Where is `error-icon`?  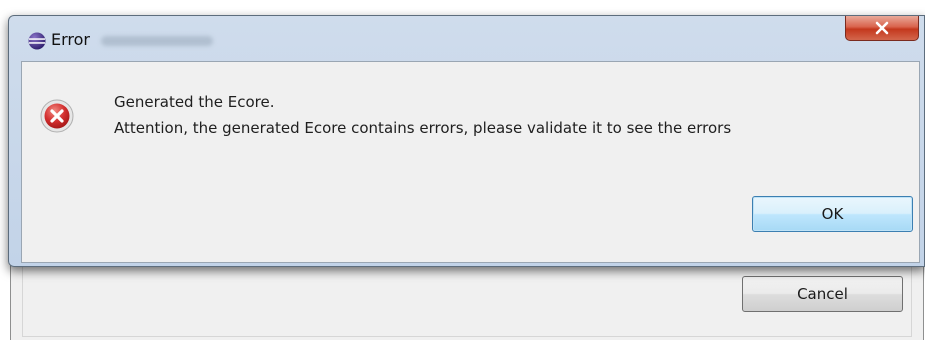 error-icon is located at coordinates (57, 116).